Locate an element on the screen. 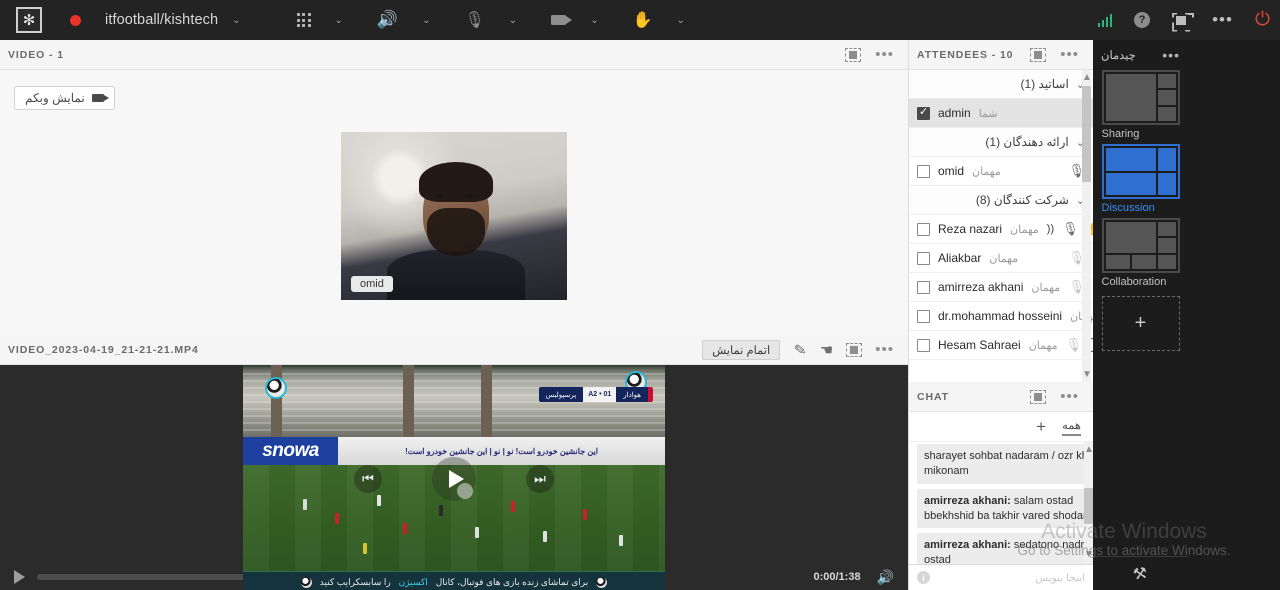 The image size is (1280, 590). attendee-group-hosts: ⌄ اساتید (1) is located at coordinates (1001, 84).